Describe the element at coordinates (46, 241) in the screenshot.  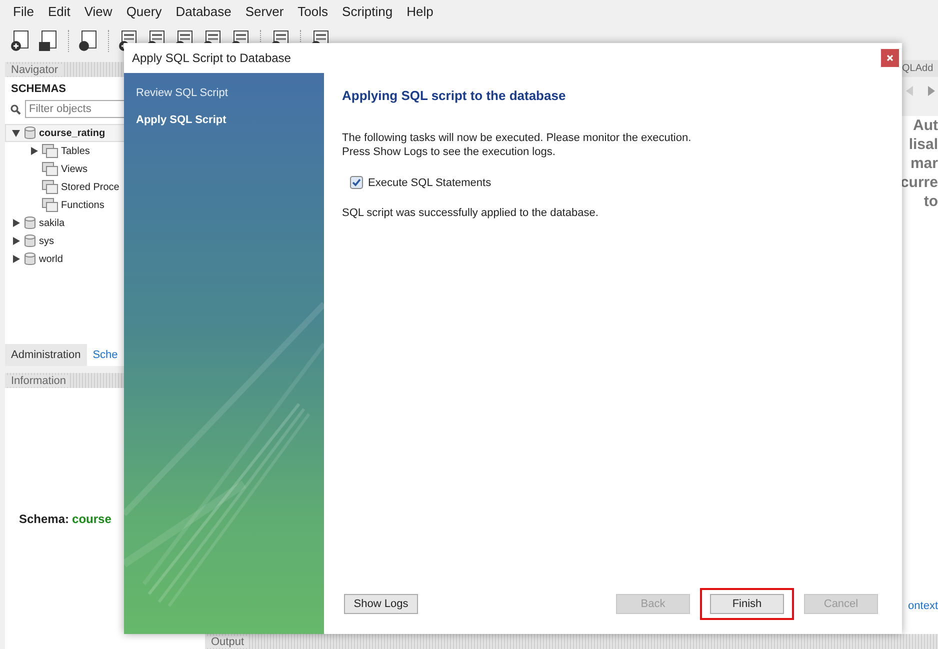
I see `tree-label: sys` at that location.